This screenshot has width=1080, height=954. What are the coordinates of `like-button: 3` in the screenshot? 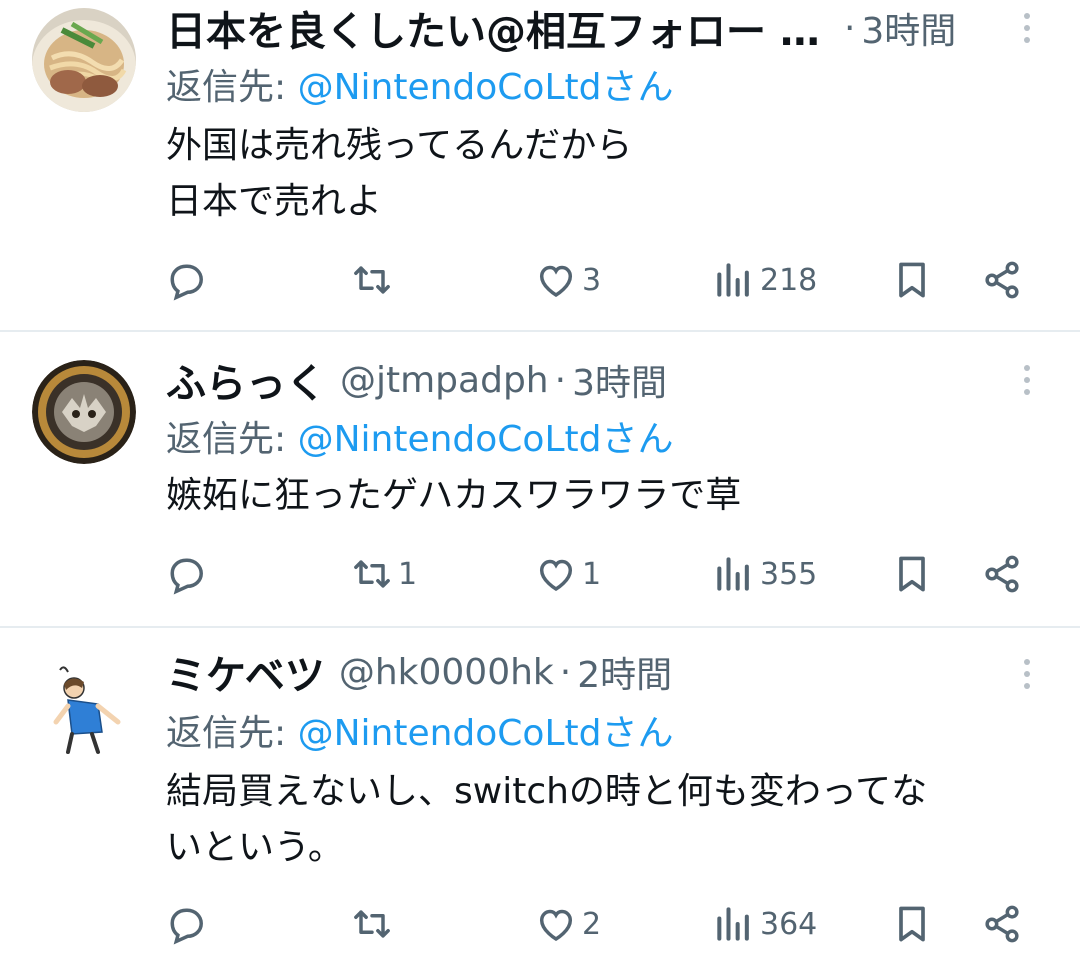 It's located at (567, 280).